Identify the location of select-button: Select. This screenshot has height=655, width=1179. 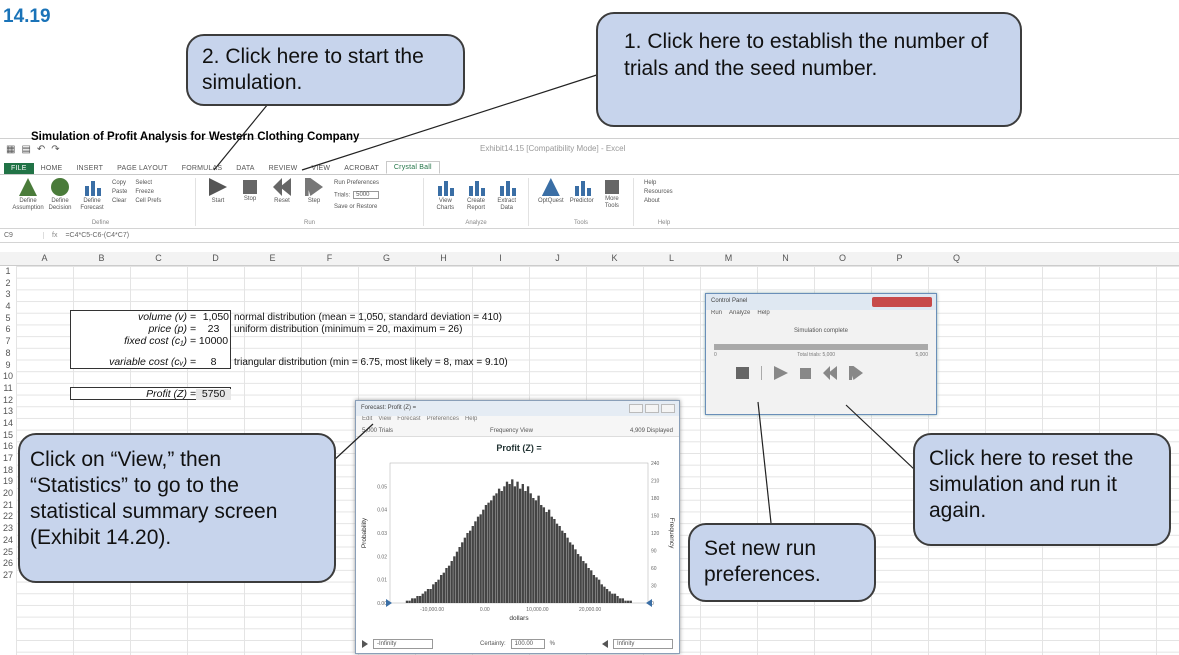
(148, 183).